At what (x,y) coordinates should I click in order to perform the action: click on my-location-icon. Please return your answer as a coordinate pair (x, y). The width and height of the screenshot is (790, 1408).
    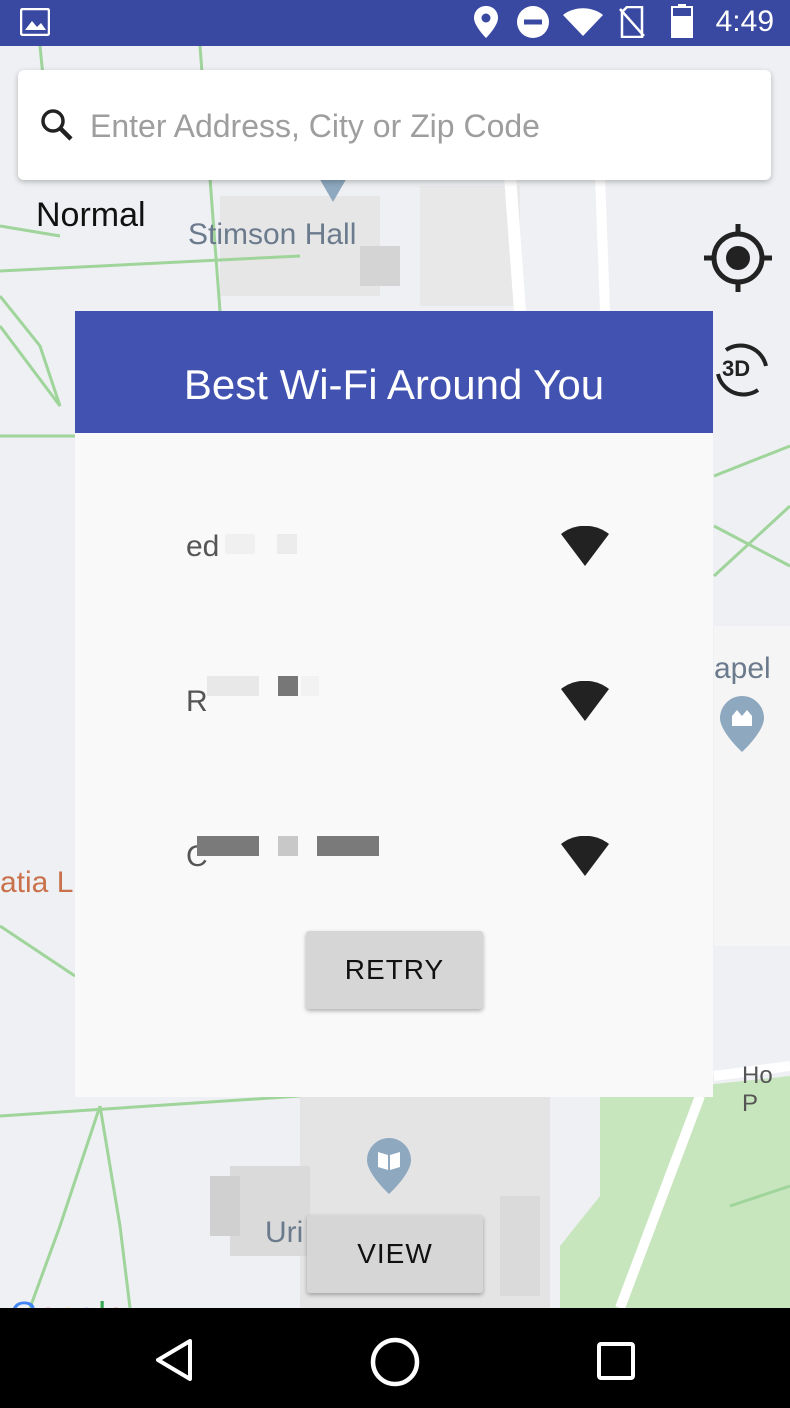
    Looking at the image, I should click on (738, 258).